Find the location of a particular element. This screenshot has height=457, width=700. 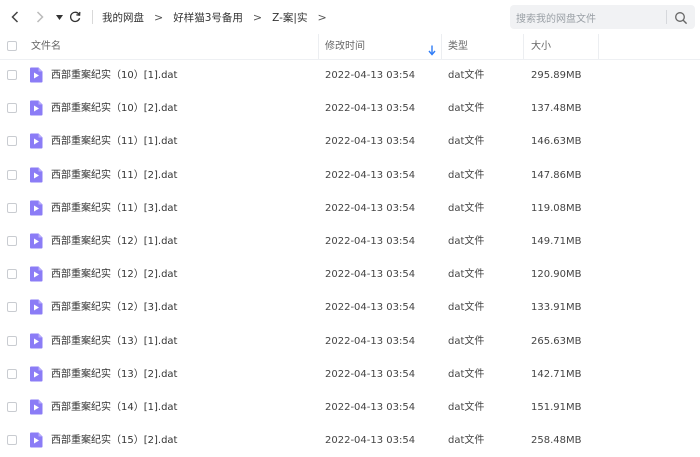

file-size: 151.91MB is located at coordinates (556, 407).